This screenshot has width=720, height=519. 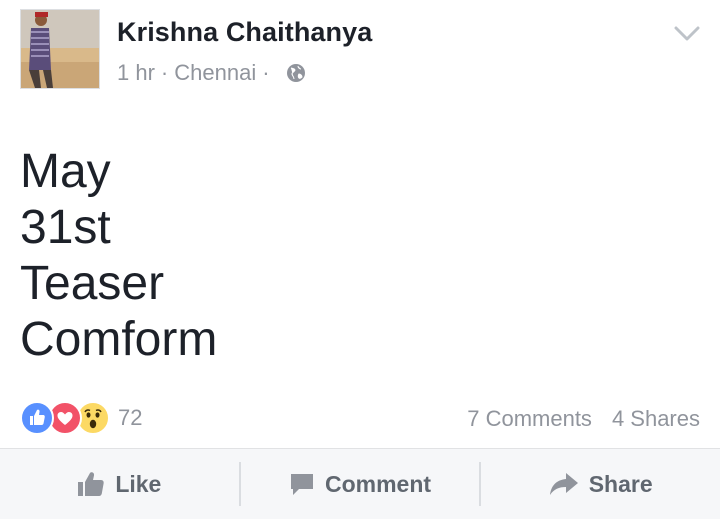 What do you see at coordinates (378, 483) in the screenshot?
I see `comment-button-label: Comment` at bounding box center [378, 483].